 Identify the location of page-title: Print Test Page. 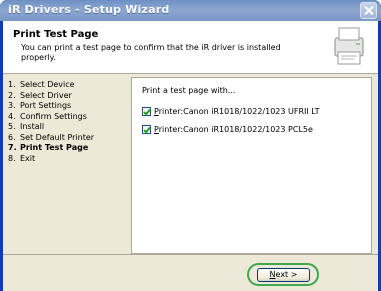
(56, 34).